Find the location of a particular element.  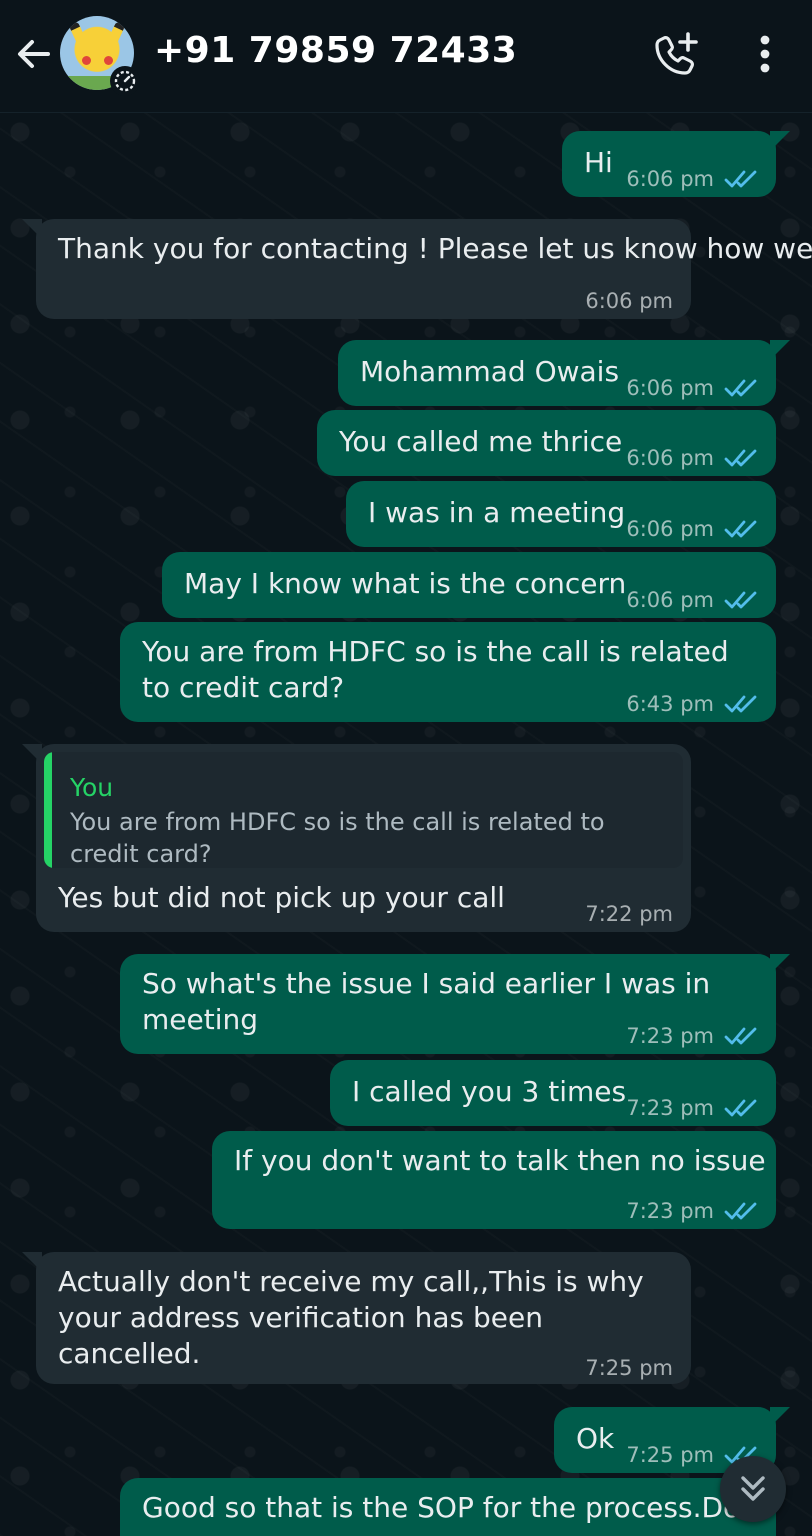

back-arrow-icon is located at coordinates (34, 54).